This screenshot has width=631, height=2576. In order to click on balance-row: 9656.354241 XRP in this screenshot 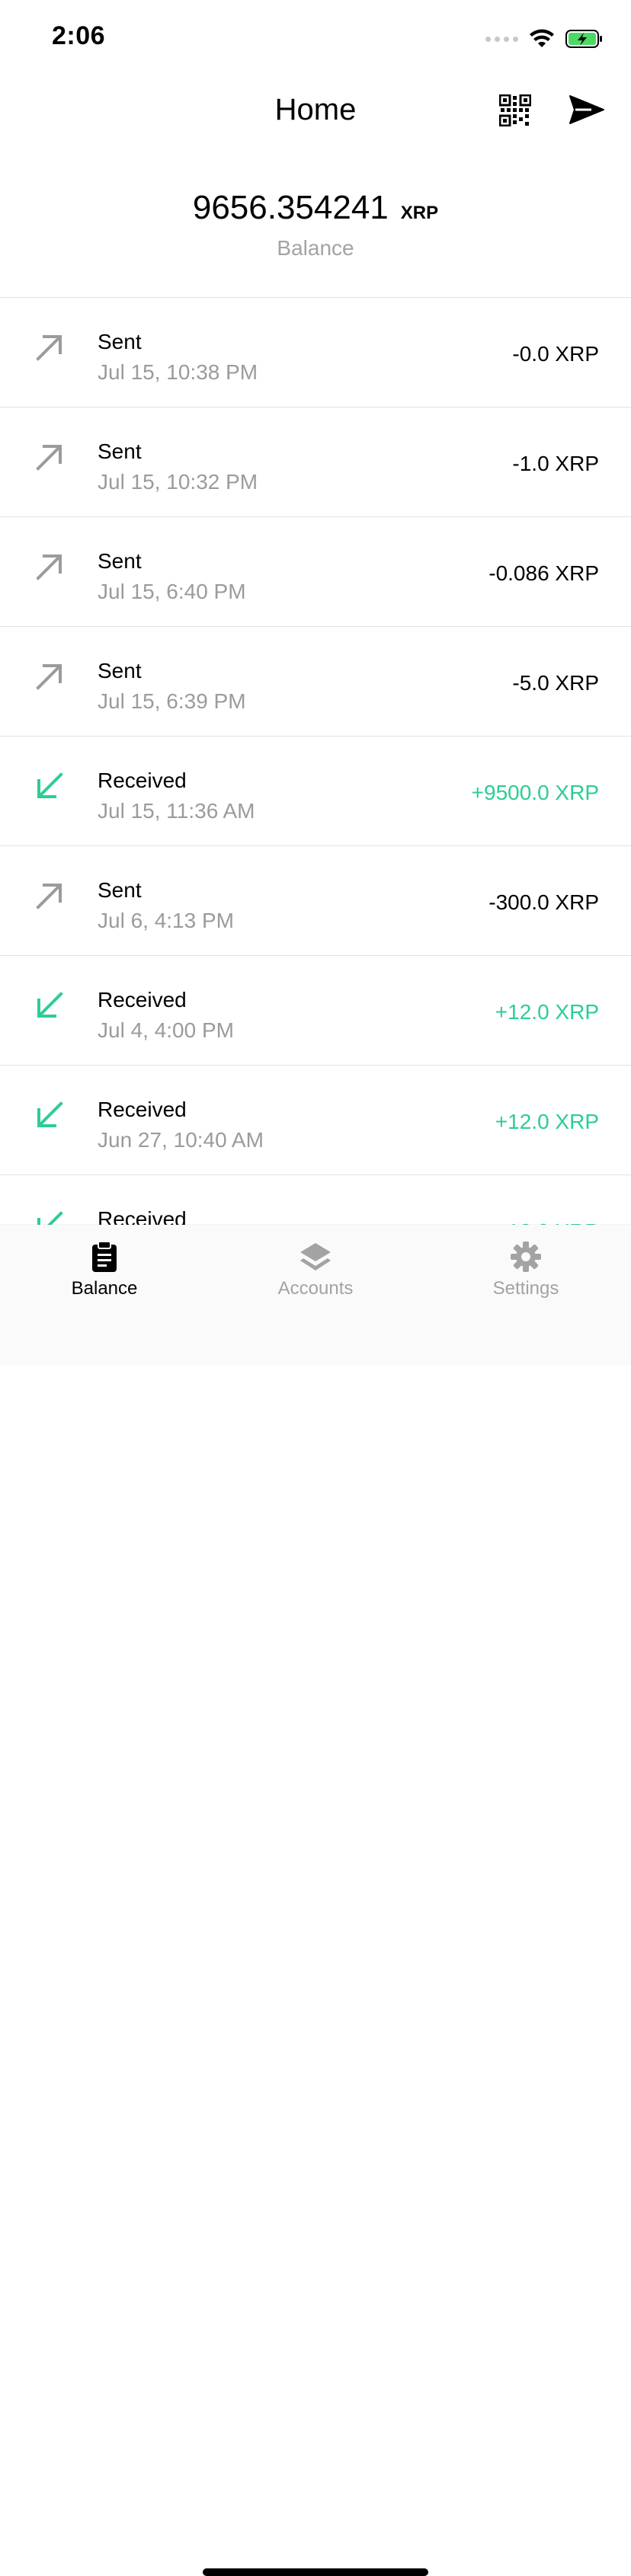, I will do `click(315, 208)`.